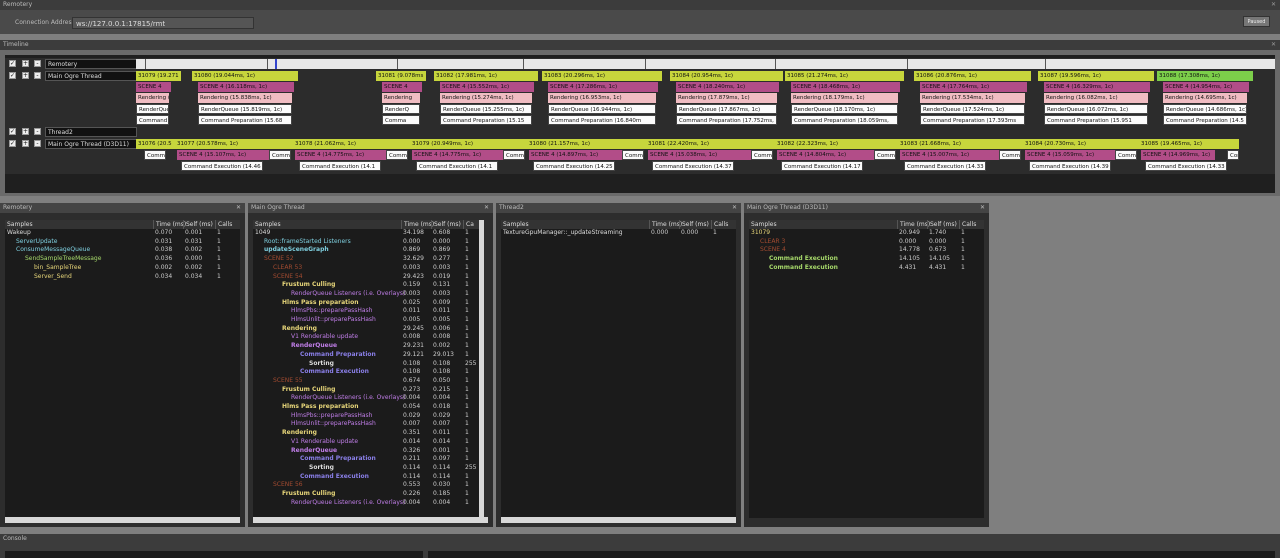 The image size is (1280, 558). What do you see at coordinates (366, 442) in the screenshot?
I see `table-row: V1 Renderable update 0.014 0.014 1` at bounding box center [366, 442].